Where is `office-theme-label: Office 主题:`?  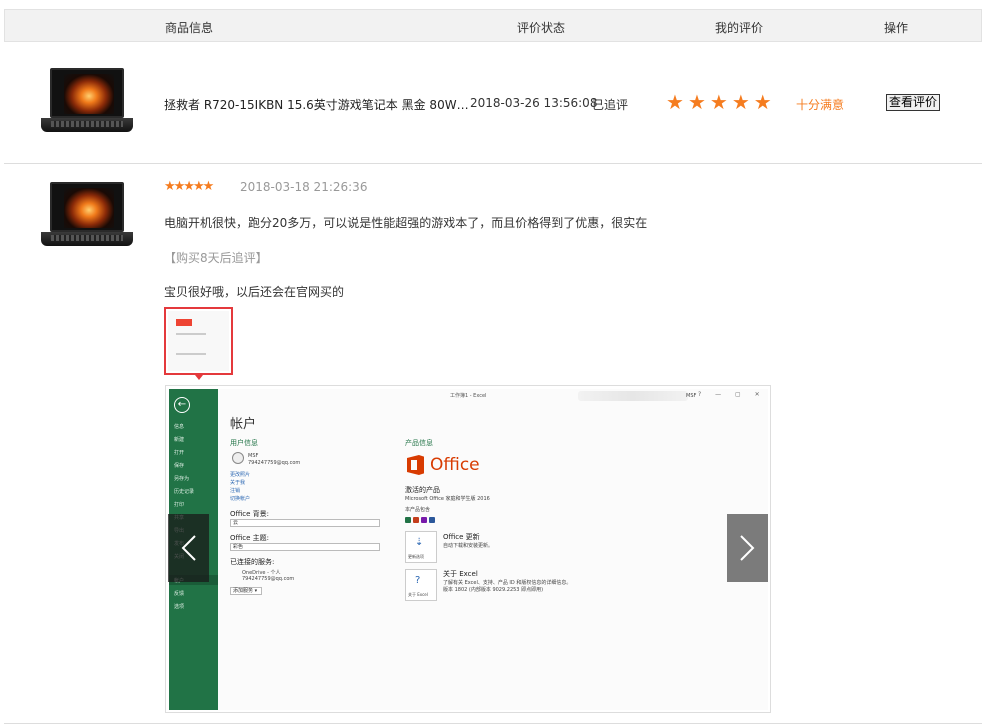
office-theme-label: Office 主题: is located at coordinates (250, 538).